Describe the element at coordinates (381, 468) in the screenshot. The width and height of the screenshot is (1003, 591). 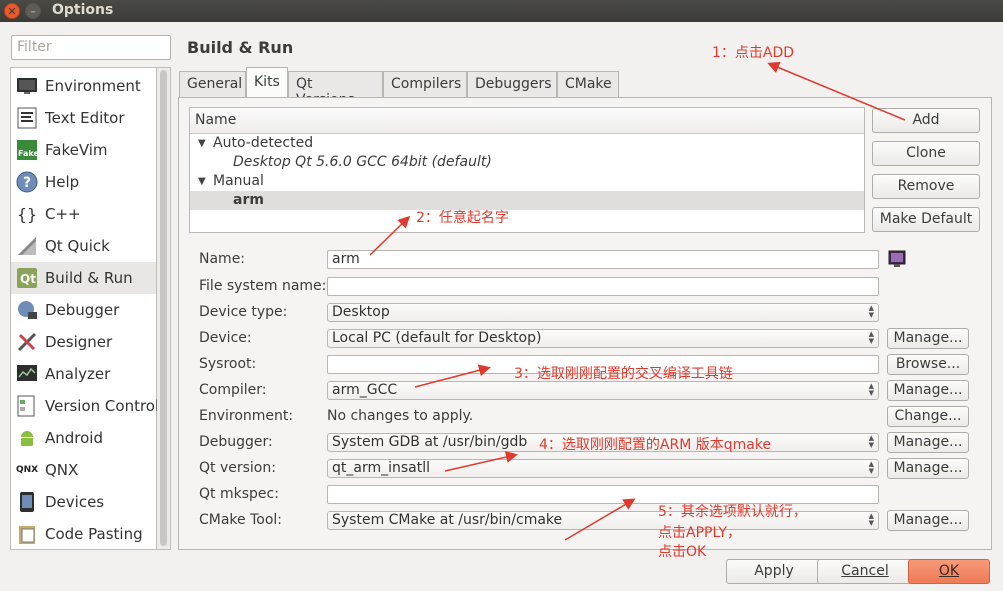
I see `qt-version-value: qt_arm_insatll` at that location.